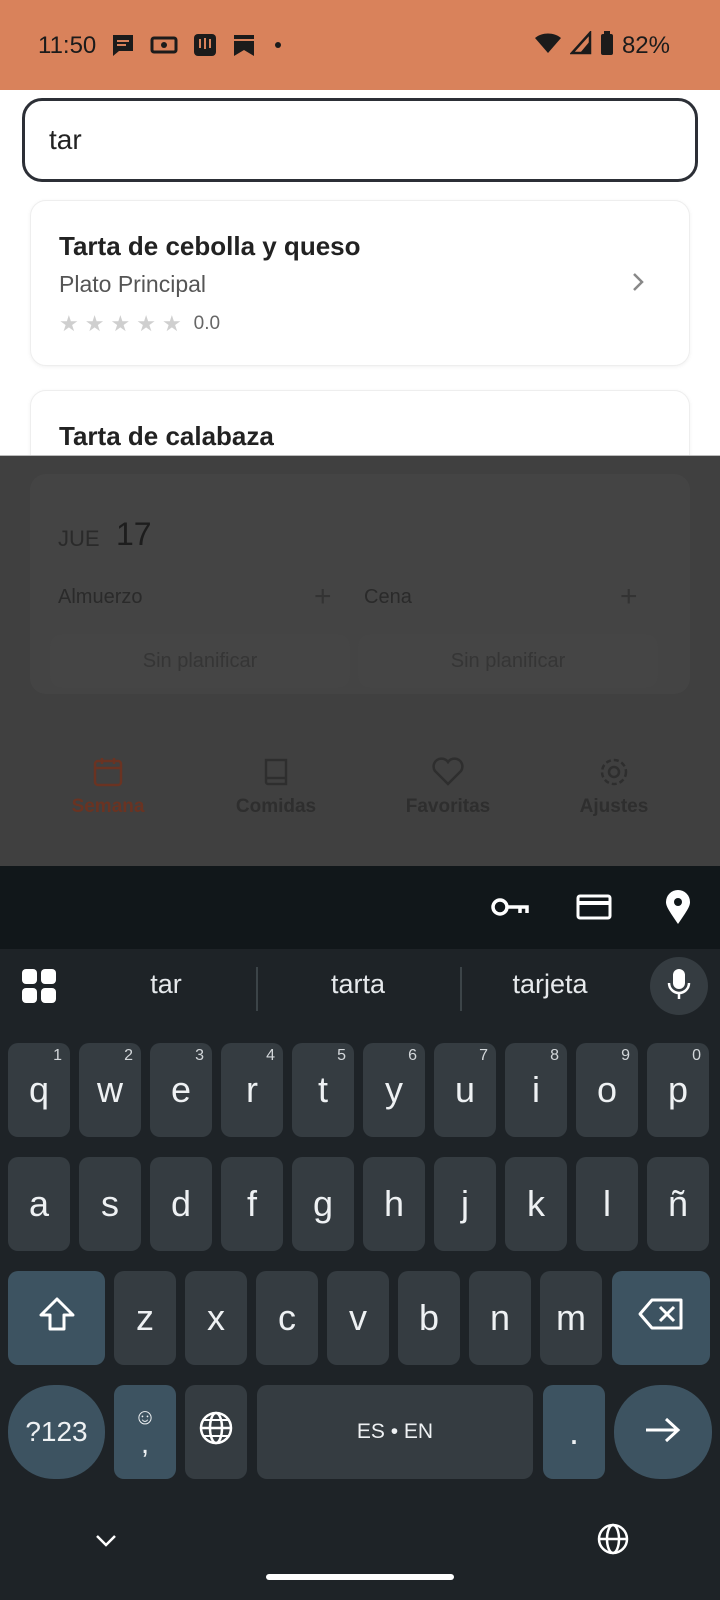 This screenshot has height=1600, width=720. What do you see at coordinates (110, 1204) in the screenshot?
I see `key-s: s` at bounding box center [110, 1204].